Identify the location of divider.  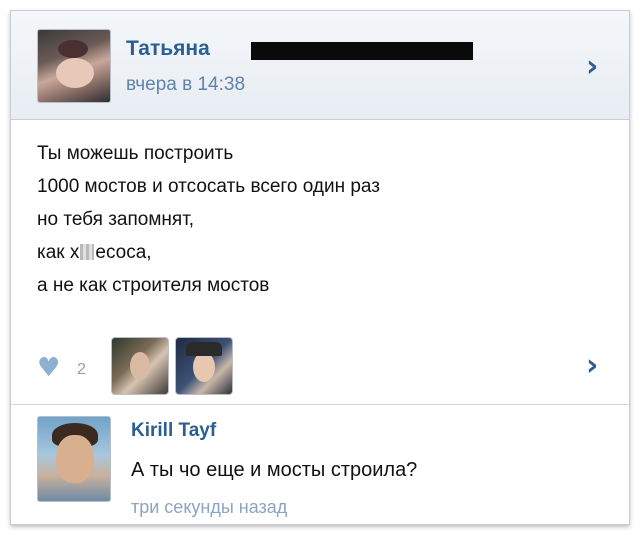
(320, 404).